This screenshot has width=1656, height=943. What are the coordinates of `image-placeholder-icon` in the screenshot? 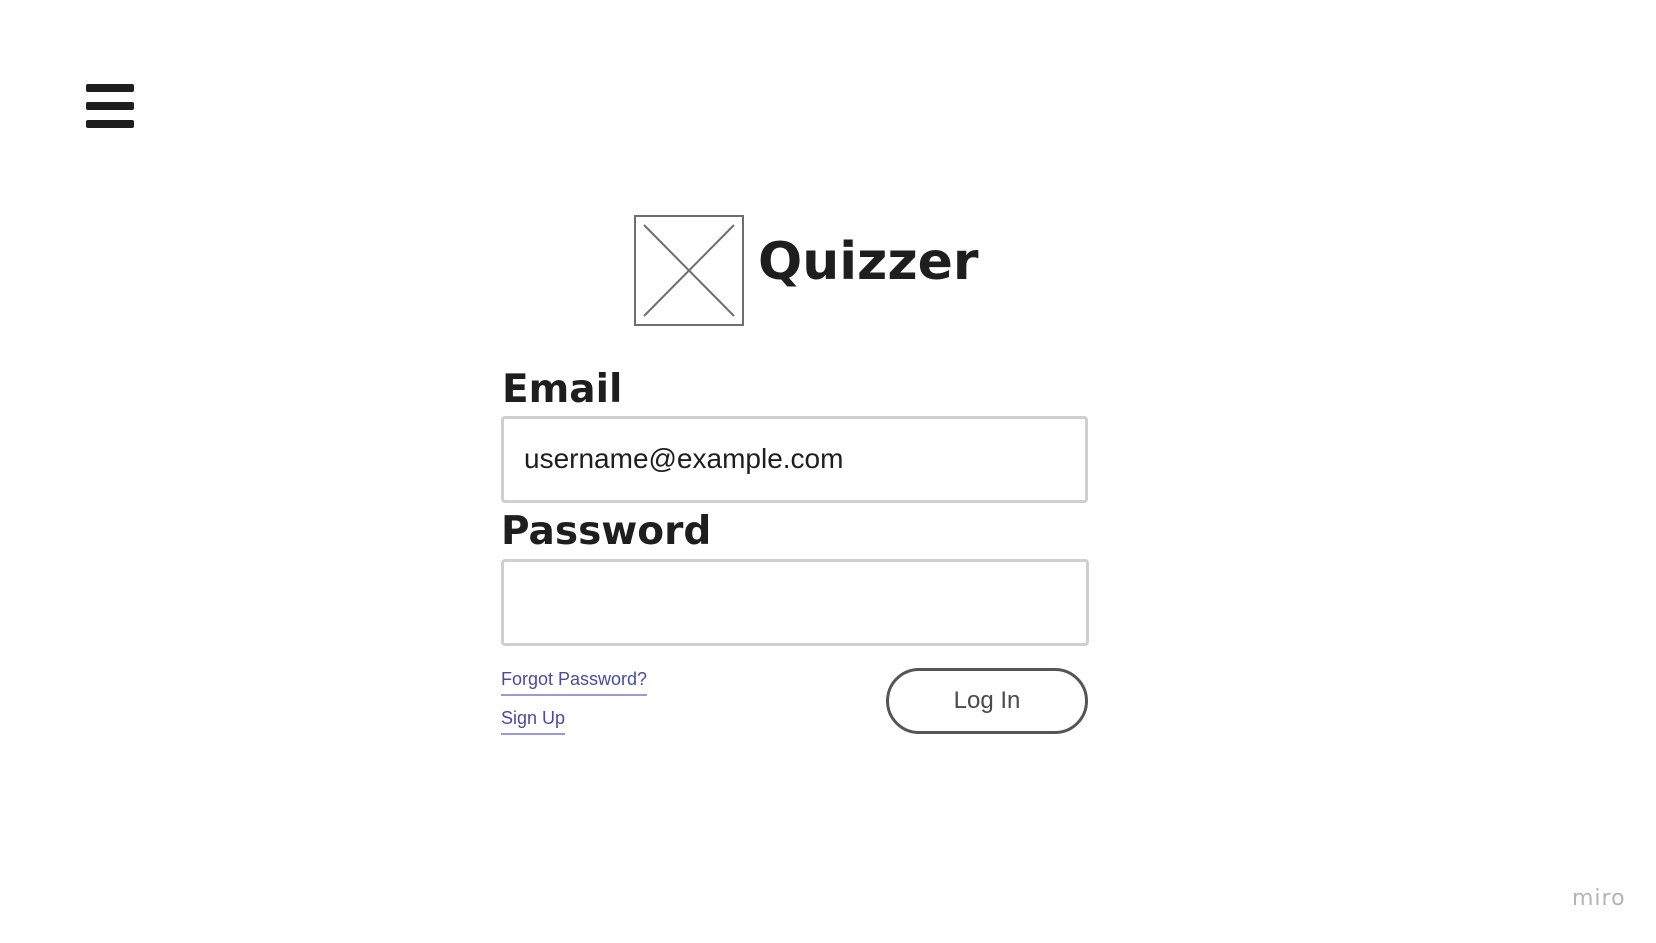 It's located at (689, 270).